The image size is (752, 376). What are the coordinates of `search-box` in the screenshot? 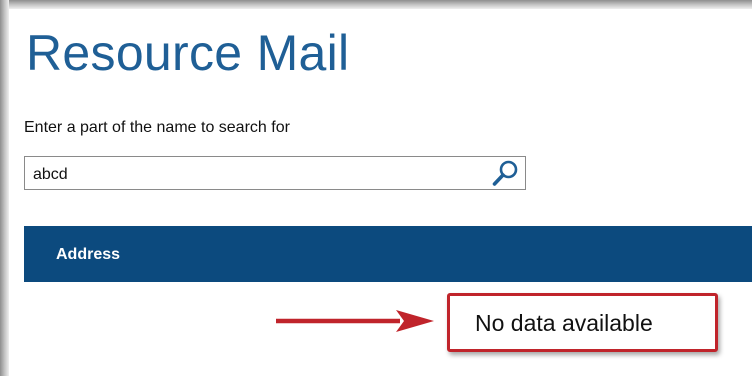 It's located at (275, 173).